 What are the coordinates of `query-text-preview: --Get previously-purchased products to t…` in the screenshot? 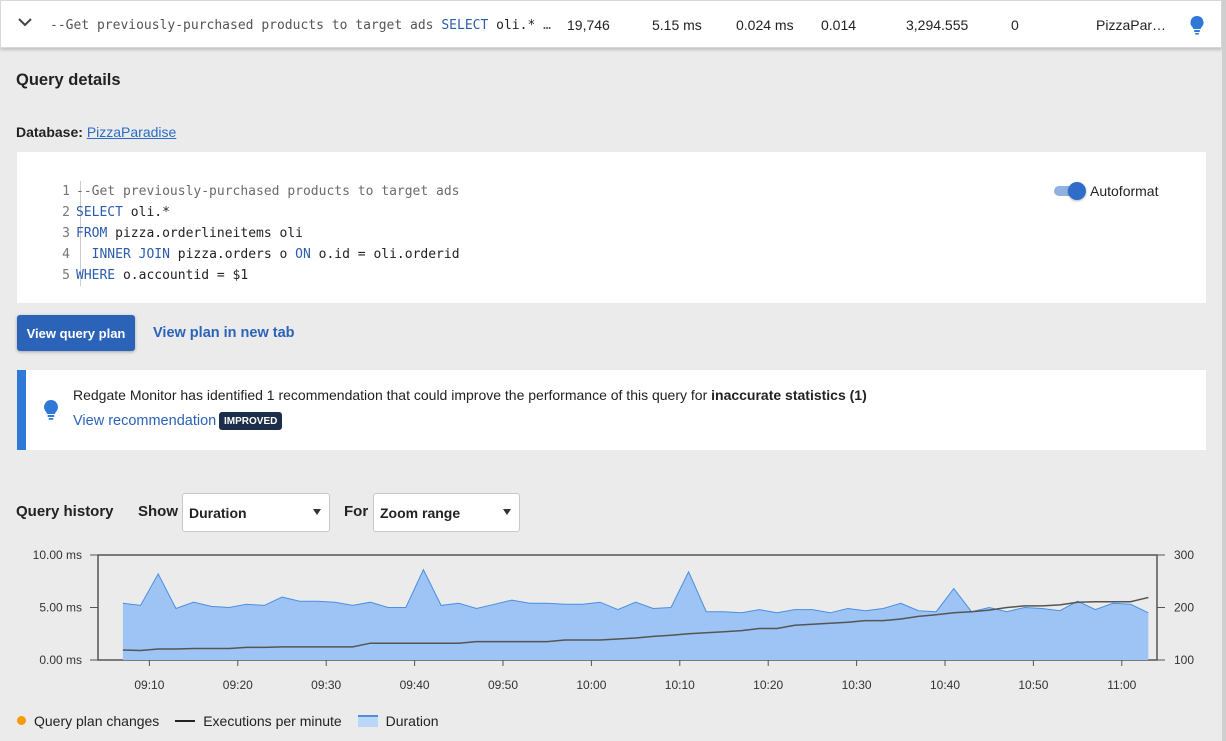 It's located at (301, 25).